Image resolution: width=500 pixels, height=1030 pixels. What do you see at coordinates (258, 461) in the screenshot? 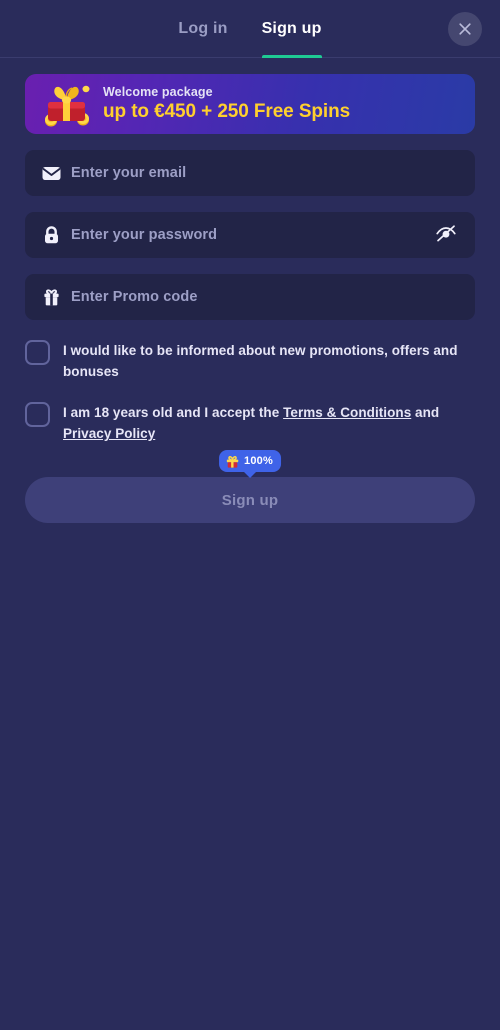
I see `bonus-percentage-label: 100%` at bounding box center [258, 461].